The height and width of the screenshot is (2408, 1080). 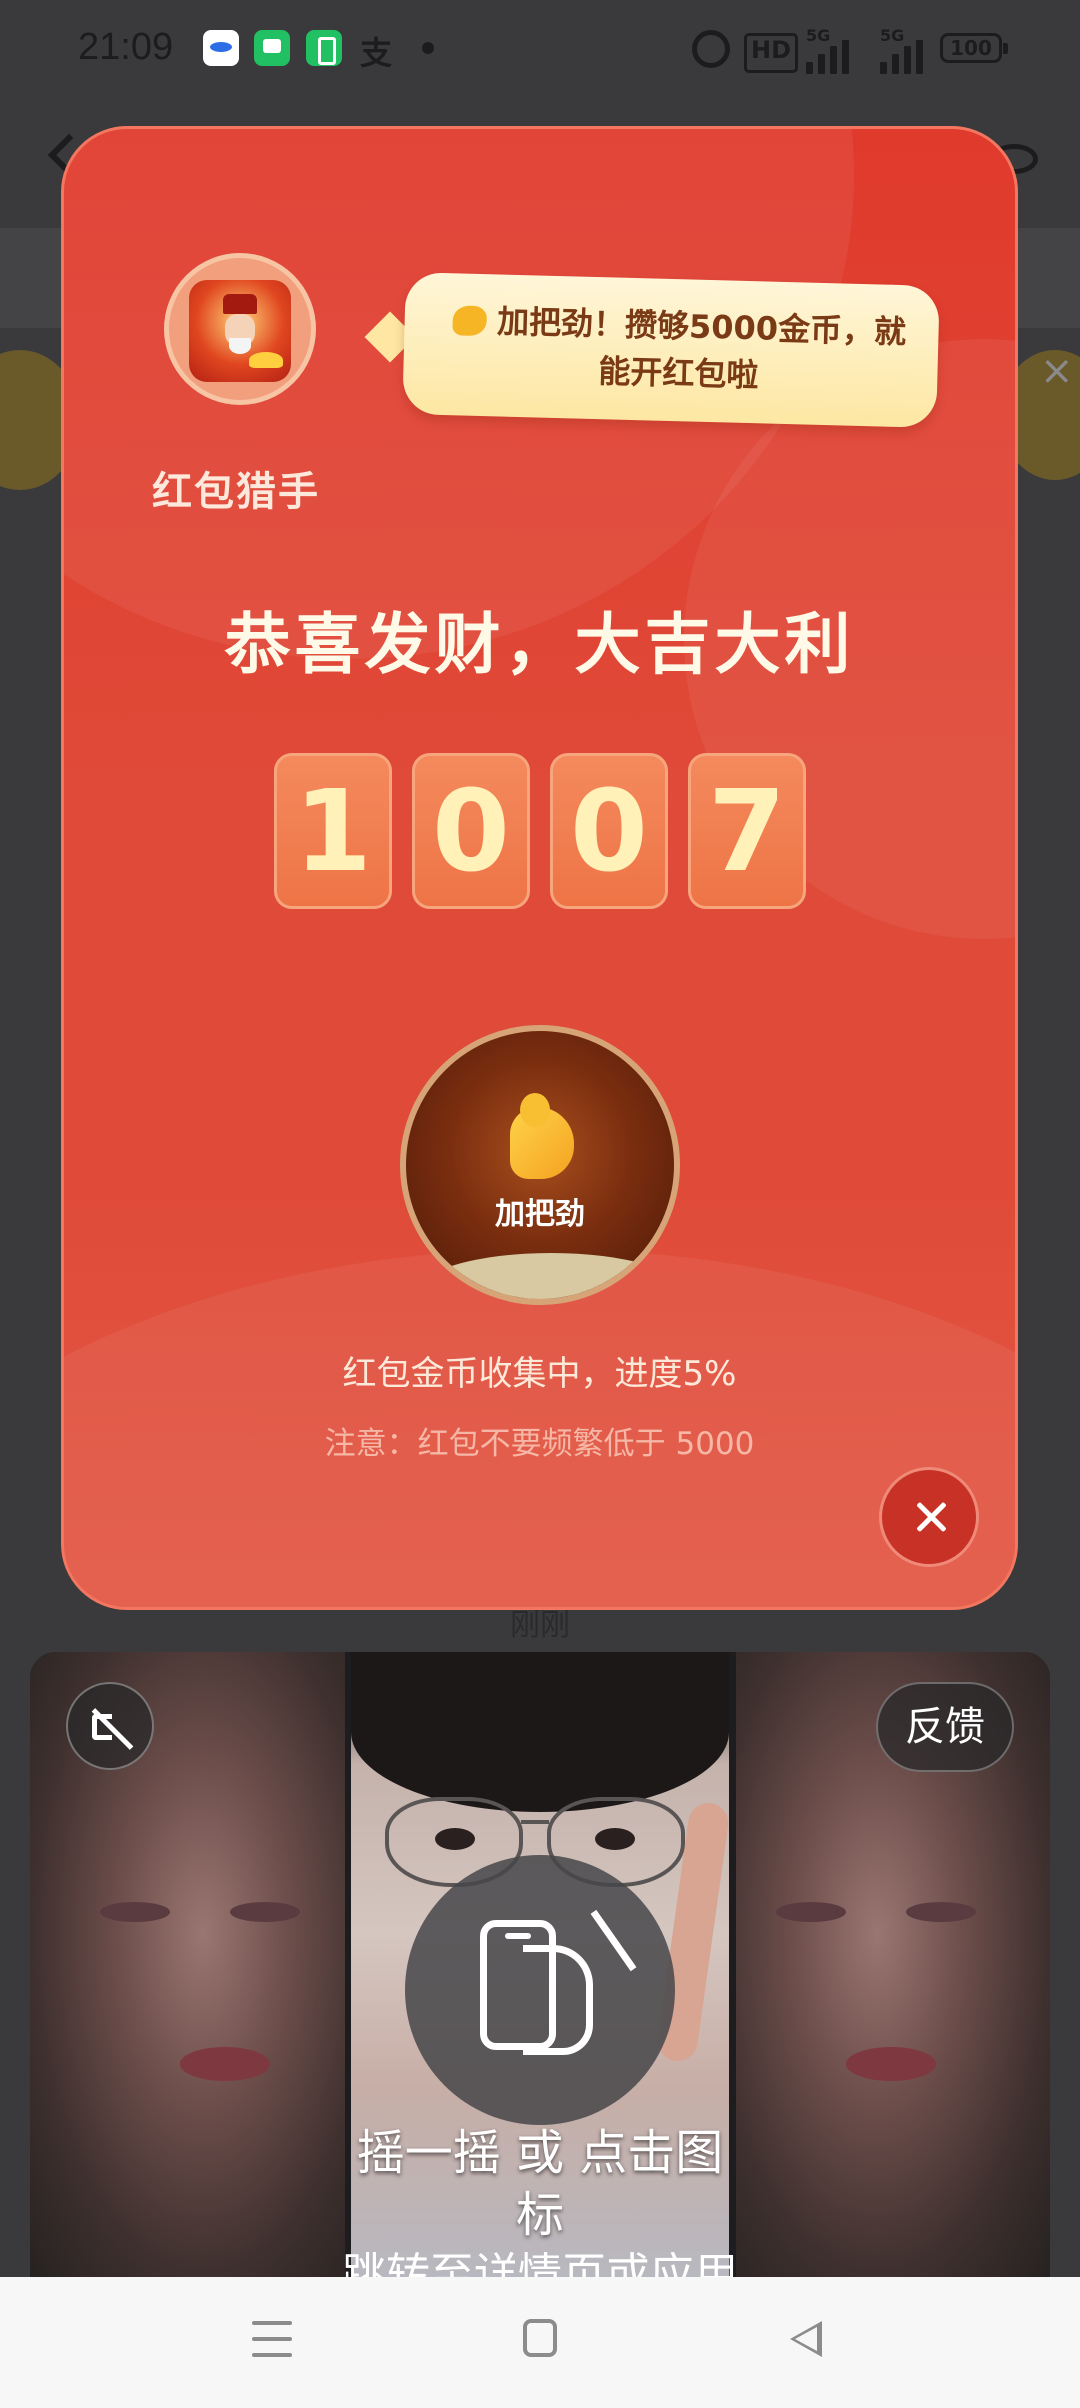 I want to click on alipay-icon: 支, so click(x=376, y=53).